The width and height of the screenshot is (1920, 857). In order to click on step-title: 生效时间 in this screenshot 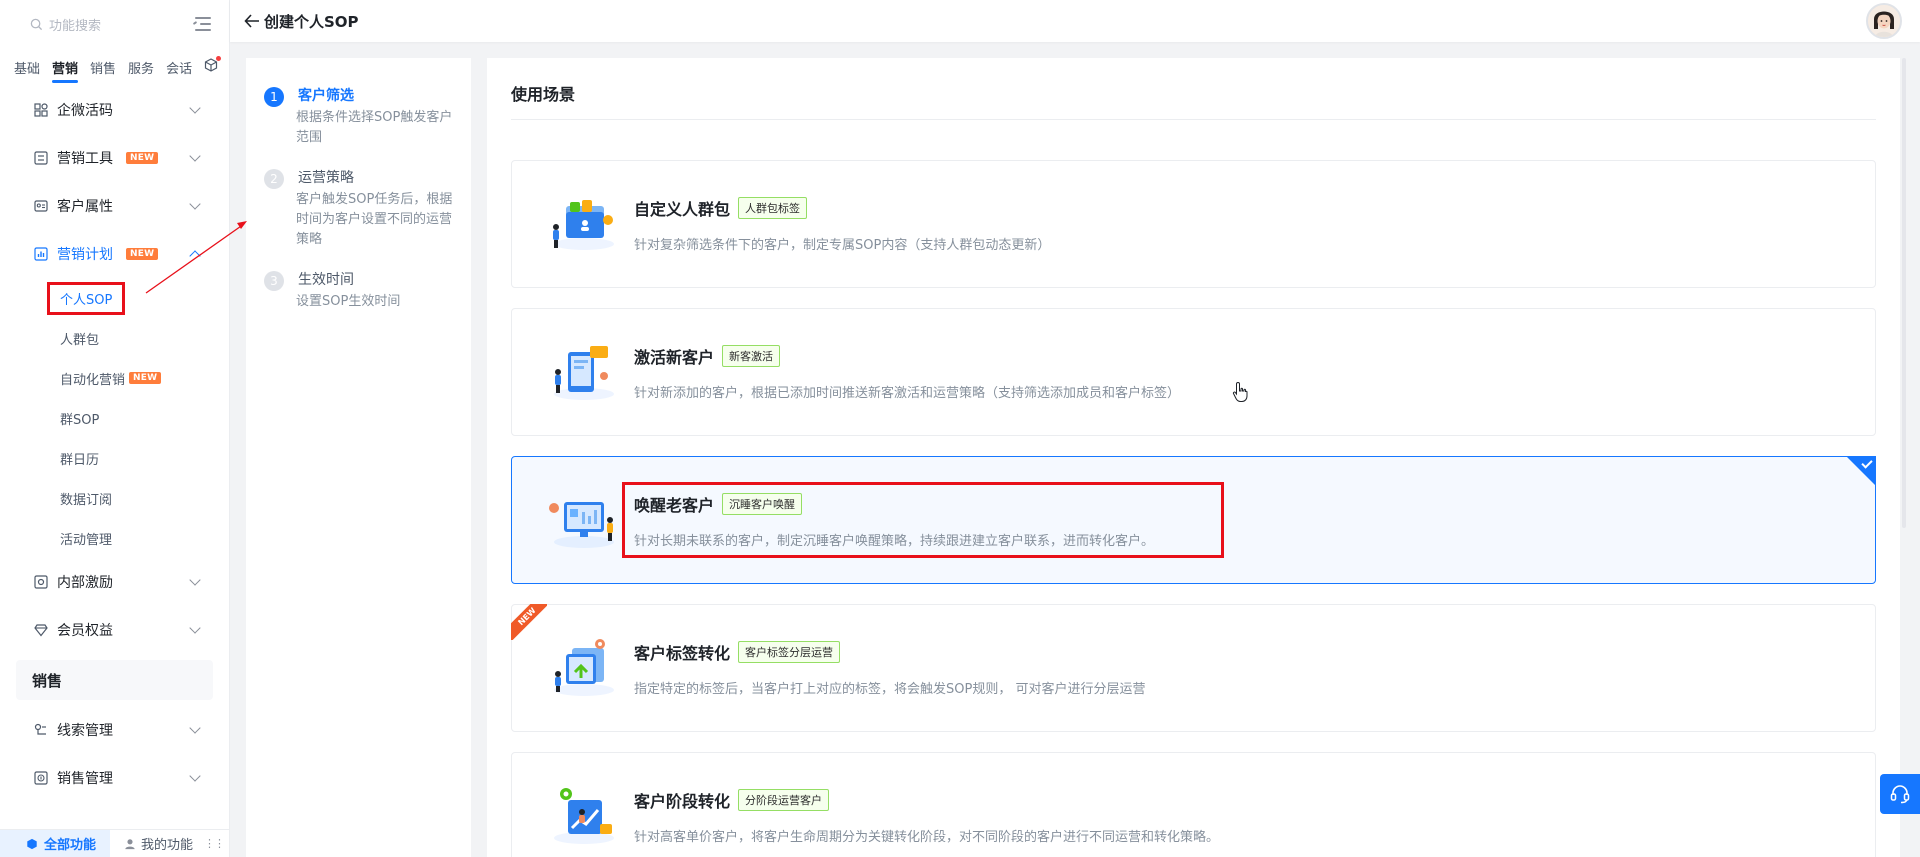, I will do `click(326, 280)`.